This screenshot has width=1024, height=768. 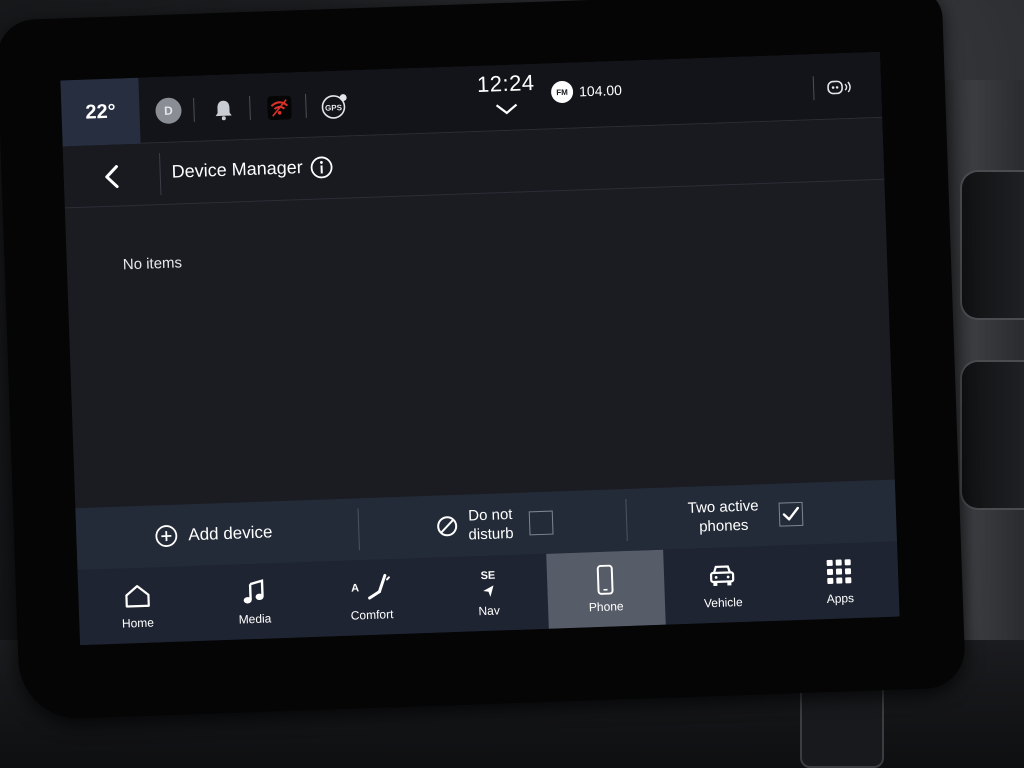 What do you see at coordinates (840, 598) in the screenshot?
I see `nav-label-apps: Apps` at bounding box center [840, 598].